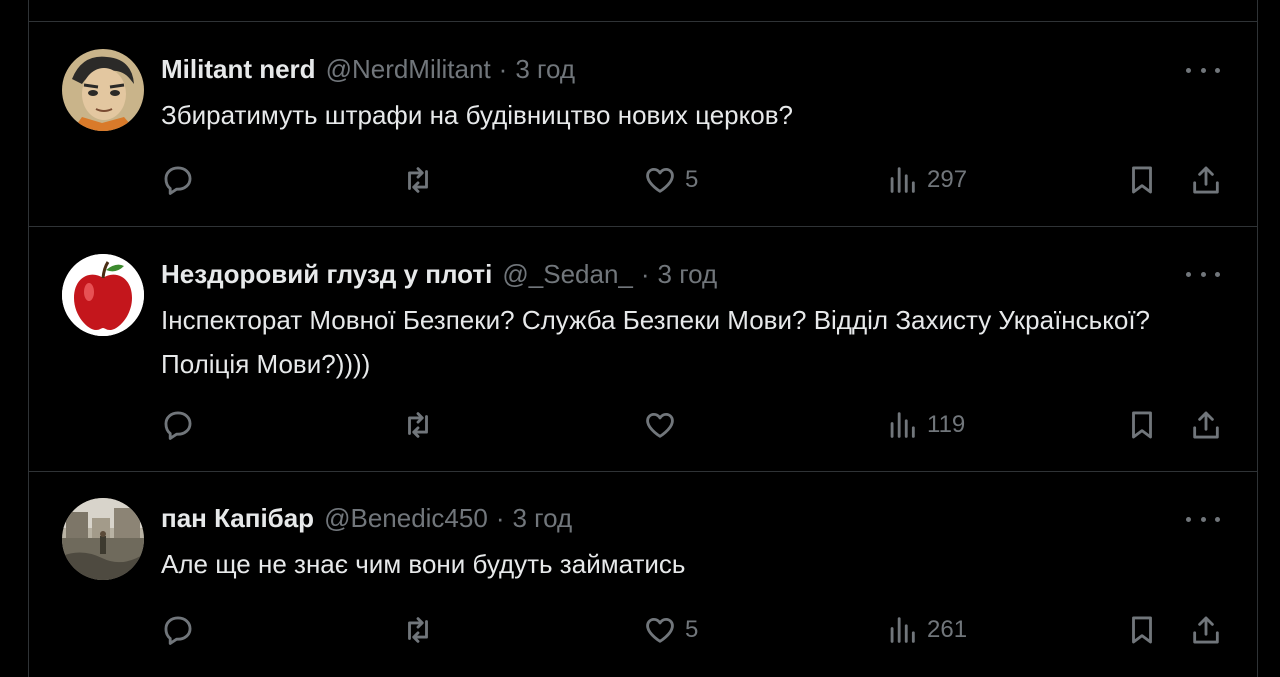 This screenshot has width=1280, height=677. I want to click on author-name: Militant nerd, so click(238, 69).